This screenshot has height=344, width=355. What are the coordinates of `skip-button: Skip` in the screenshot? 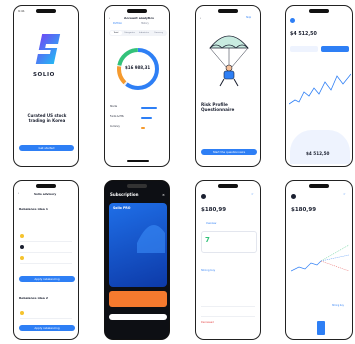 It's located at (248, 18).